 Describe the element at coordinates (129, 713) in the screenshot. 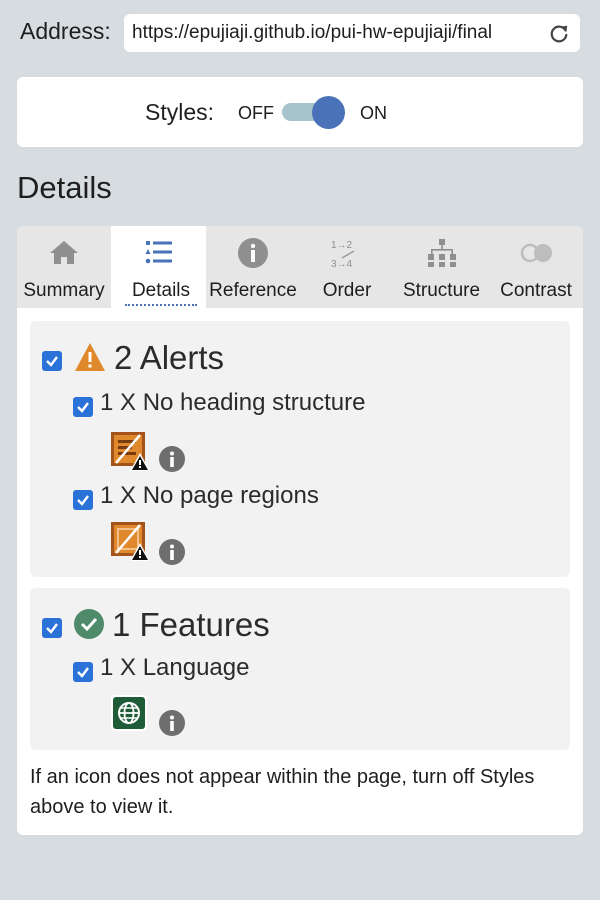

I see `language-icon` at that location.